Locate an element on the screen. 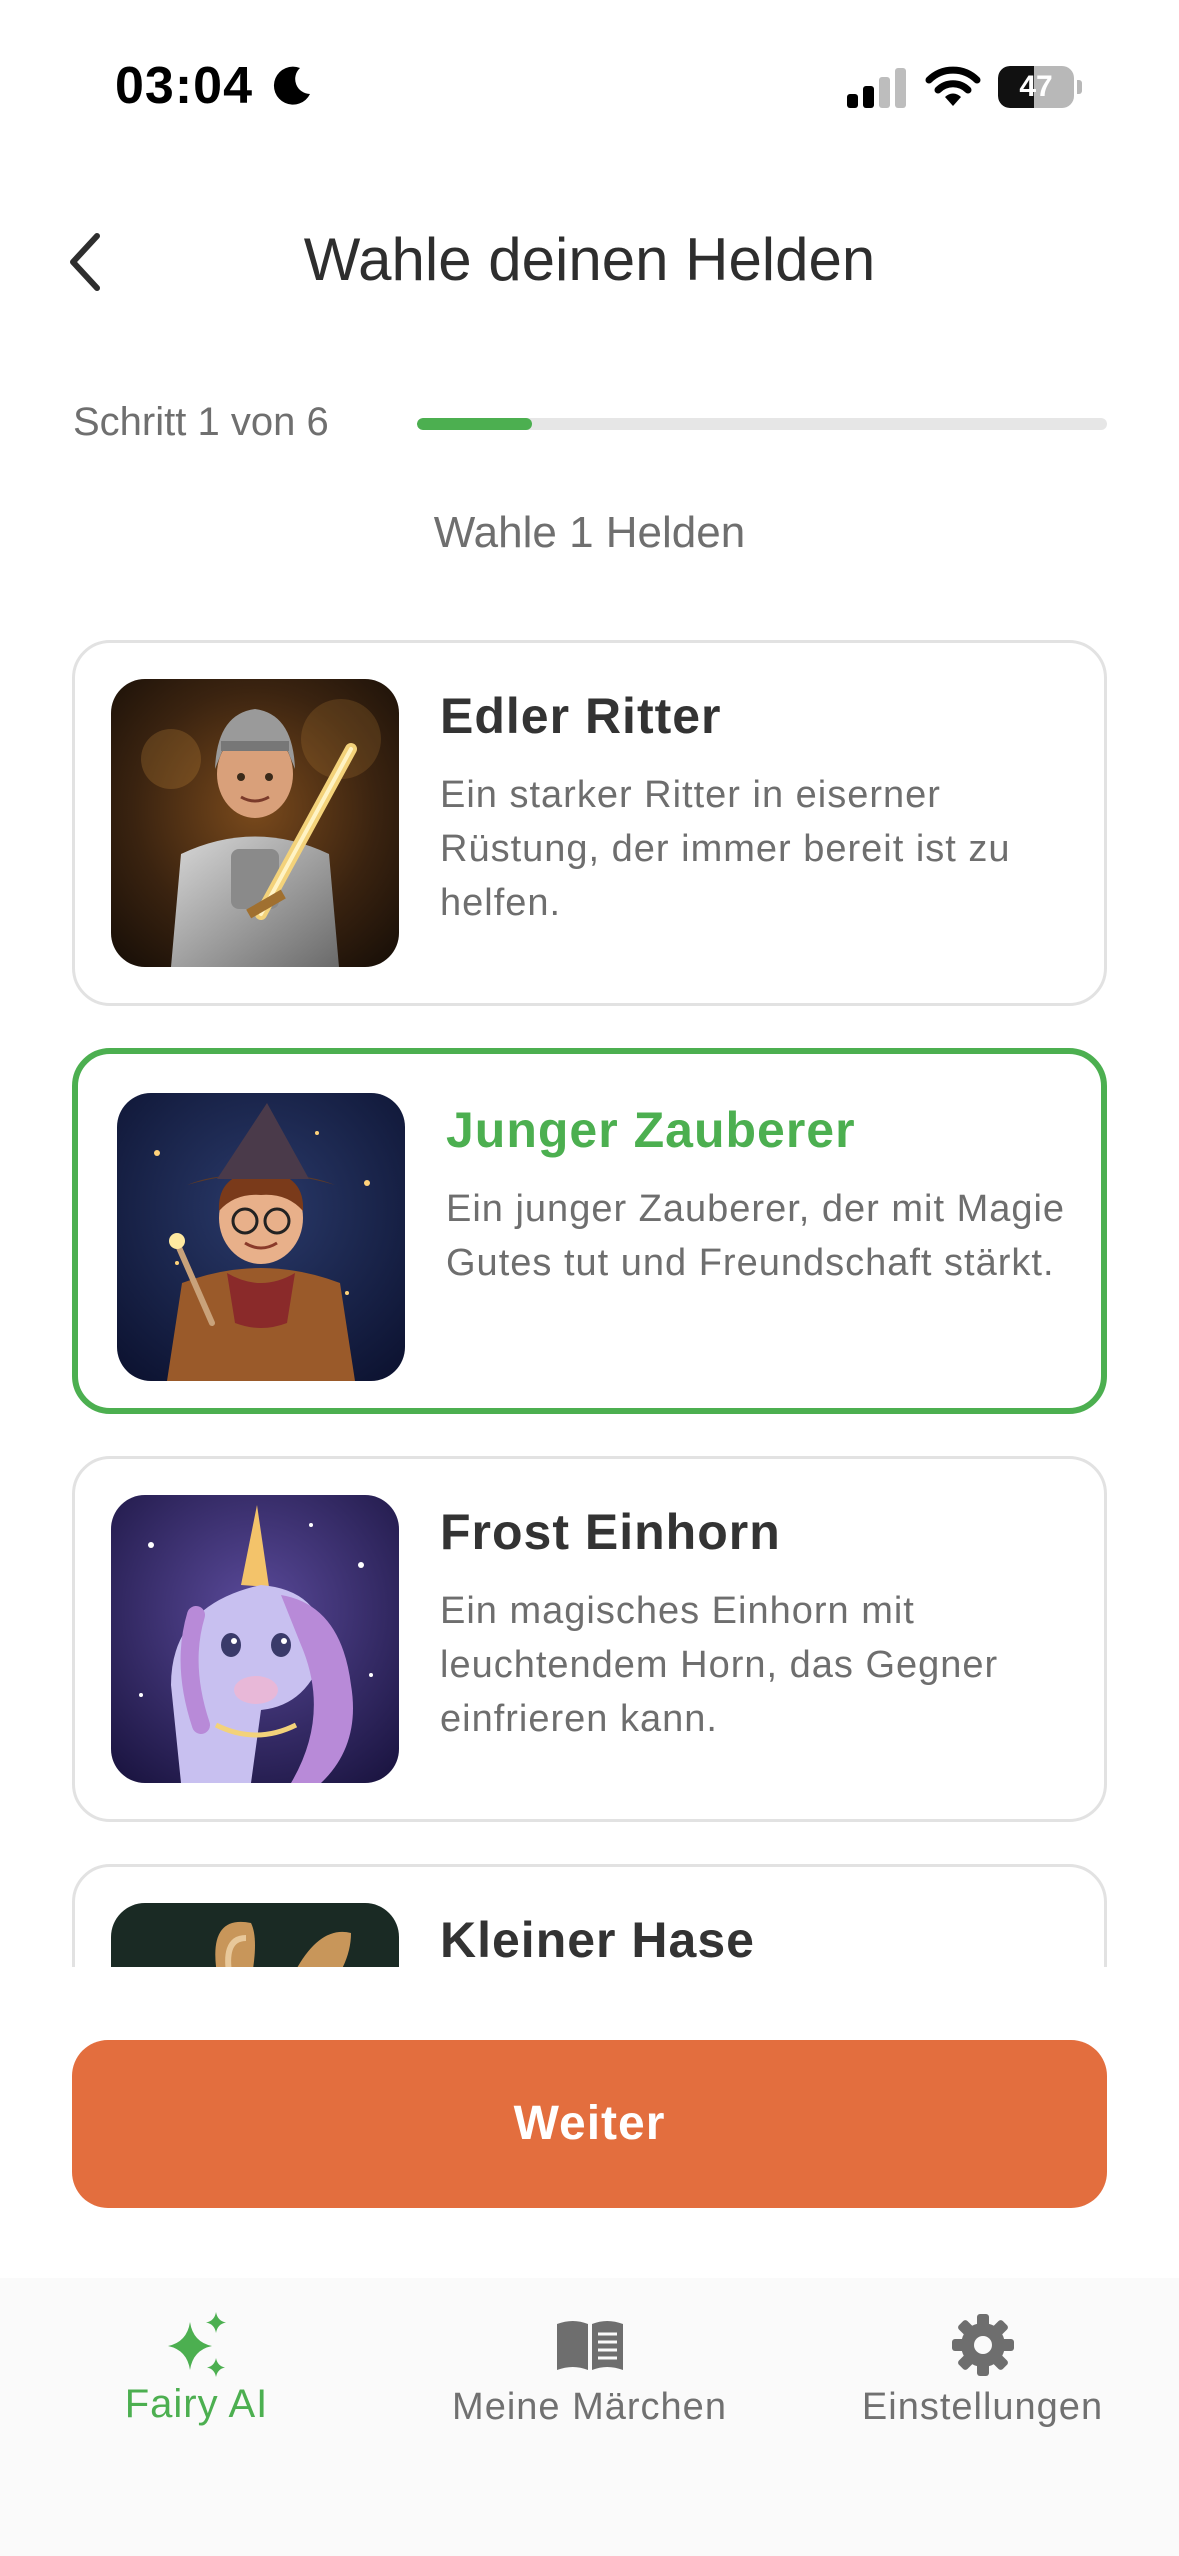  unicorn-avatar is located at coordinates (255, 1639).